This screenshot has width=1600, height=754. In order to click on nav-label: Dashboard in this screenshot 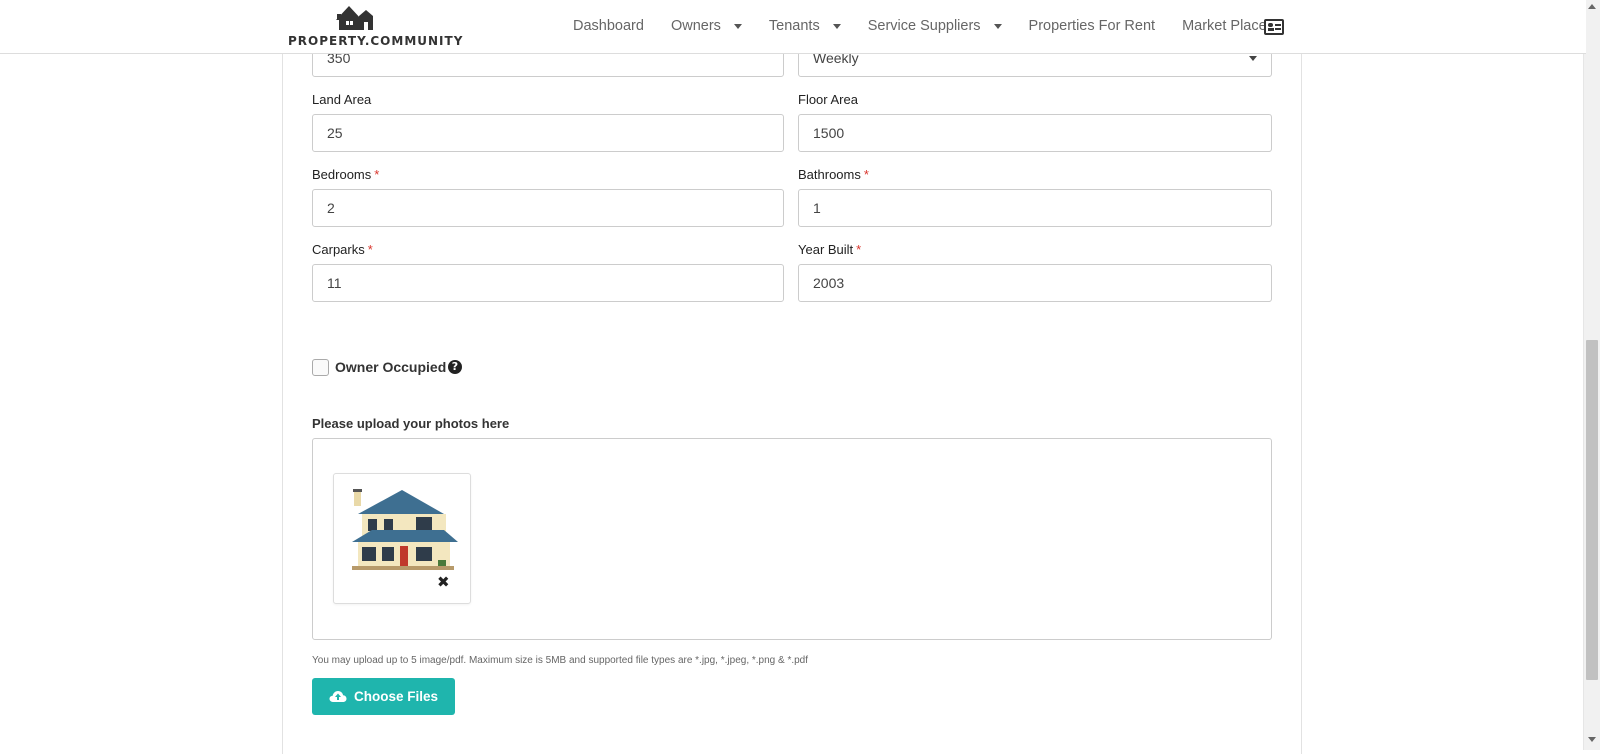, I will do `click(608, 26)`.